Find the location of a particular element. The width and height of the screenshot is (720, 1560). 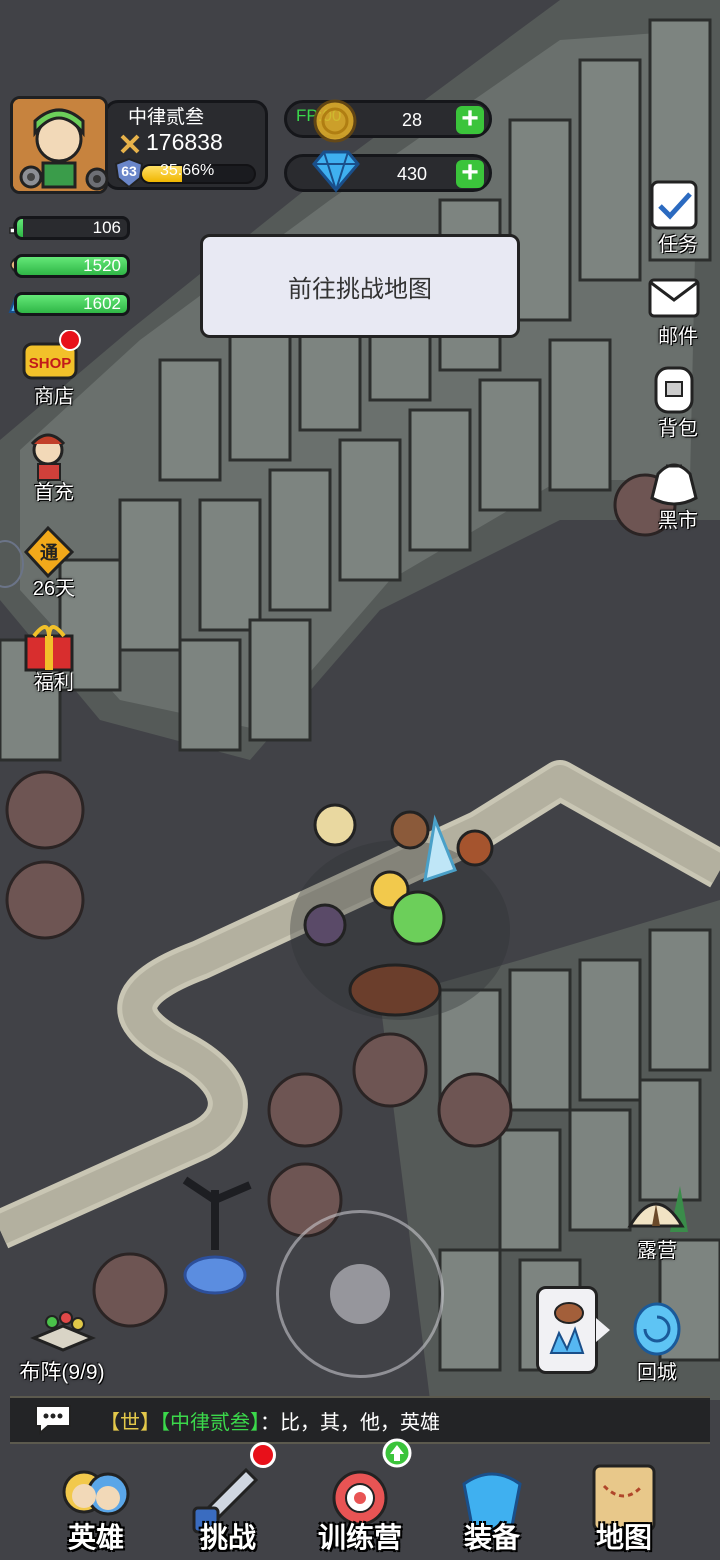

nav-tab-1: 英雄 is located at coordinates (96, 1504).